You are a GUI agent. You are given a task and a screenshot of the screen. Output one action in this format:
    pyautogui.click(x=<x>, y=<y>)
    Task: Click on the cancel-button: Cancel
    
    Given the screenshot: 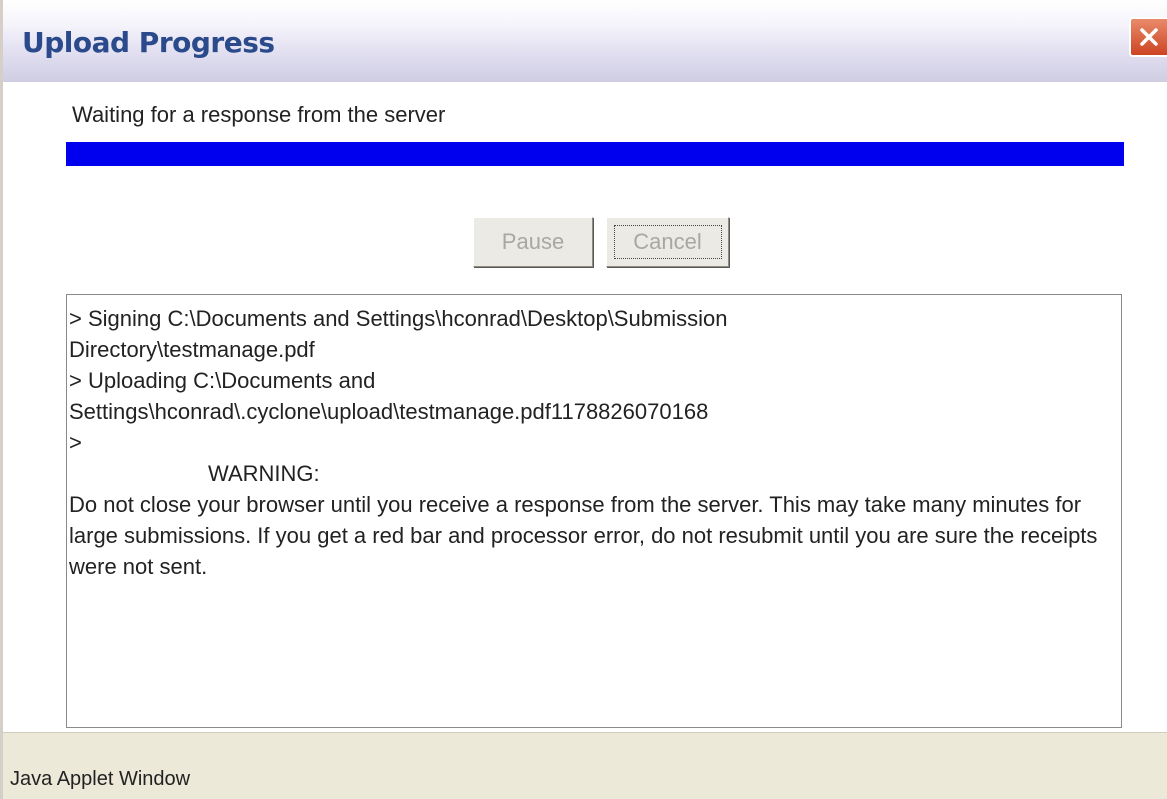 What is the action you would take?
    pyautogui.click(x=667, y=242)
    